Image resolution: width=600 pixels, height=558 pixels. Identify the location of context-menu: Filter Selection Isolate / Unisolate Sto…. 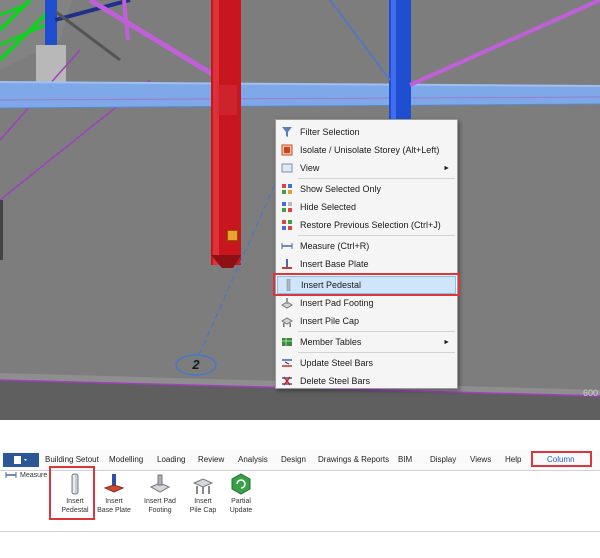
(366, 254).